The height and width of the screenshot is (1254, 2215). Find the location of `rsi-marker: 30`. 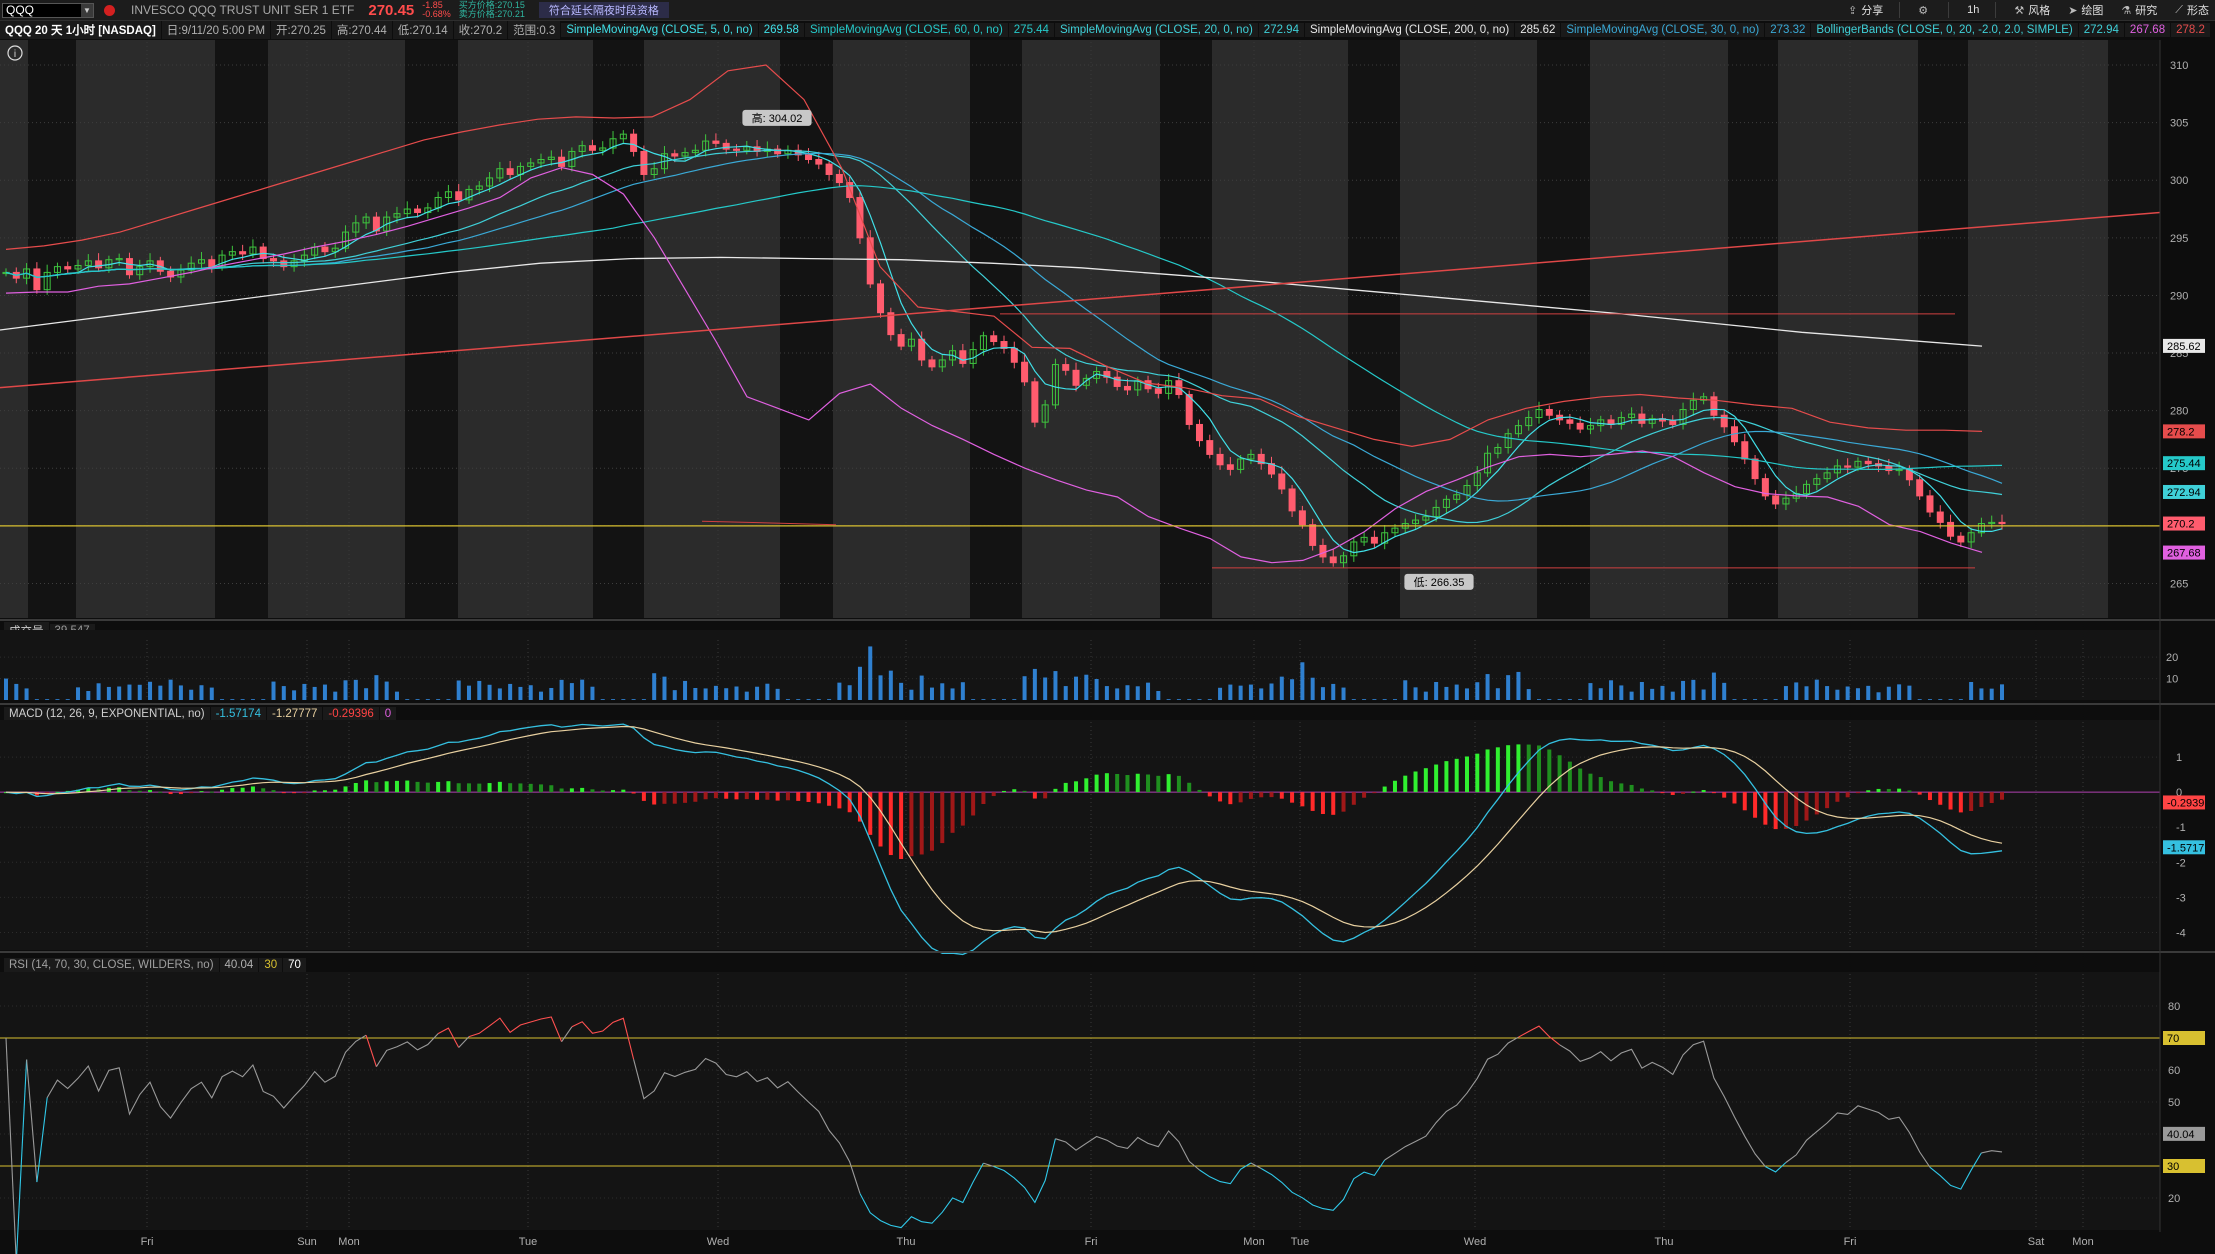

rsi-marker: 30 is located at coordinates (2173, 1167).